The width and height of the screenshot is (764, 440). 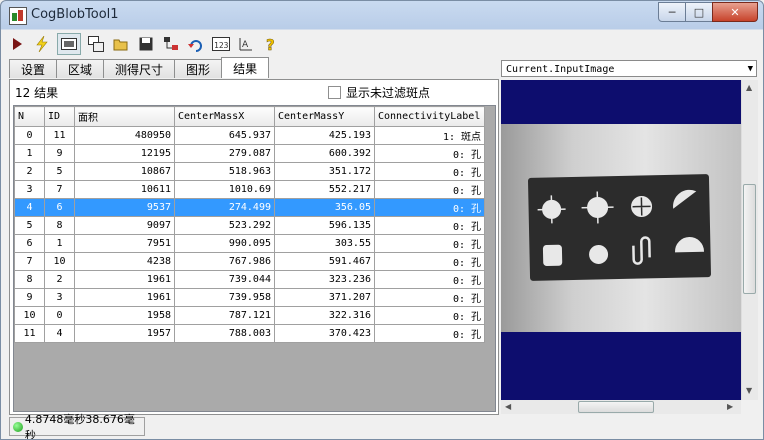 I want to click on run-icon, so click(x=17, y=44).